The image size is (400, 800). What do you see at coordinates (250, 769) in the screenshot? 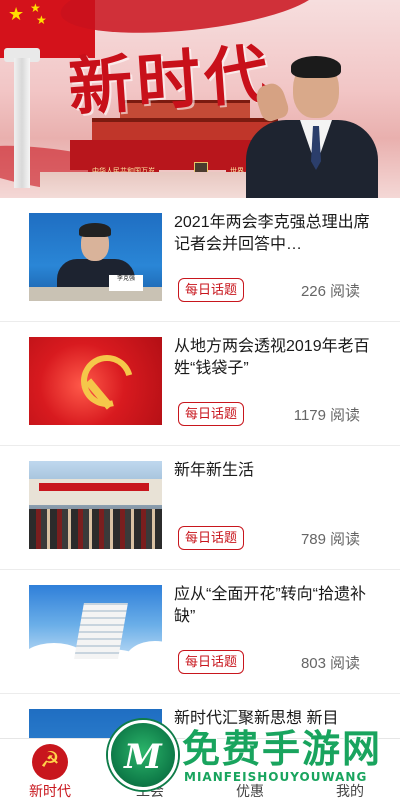
I see `nav-tab-discount: 优惠` at bounding box center [250, 769].